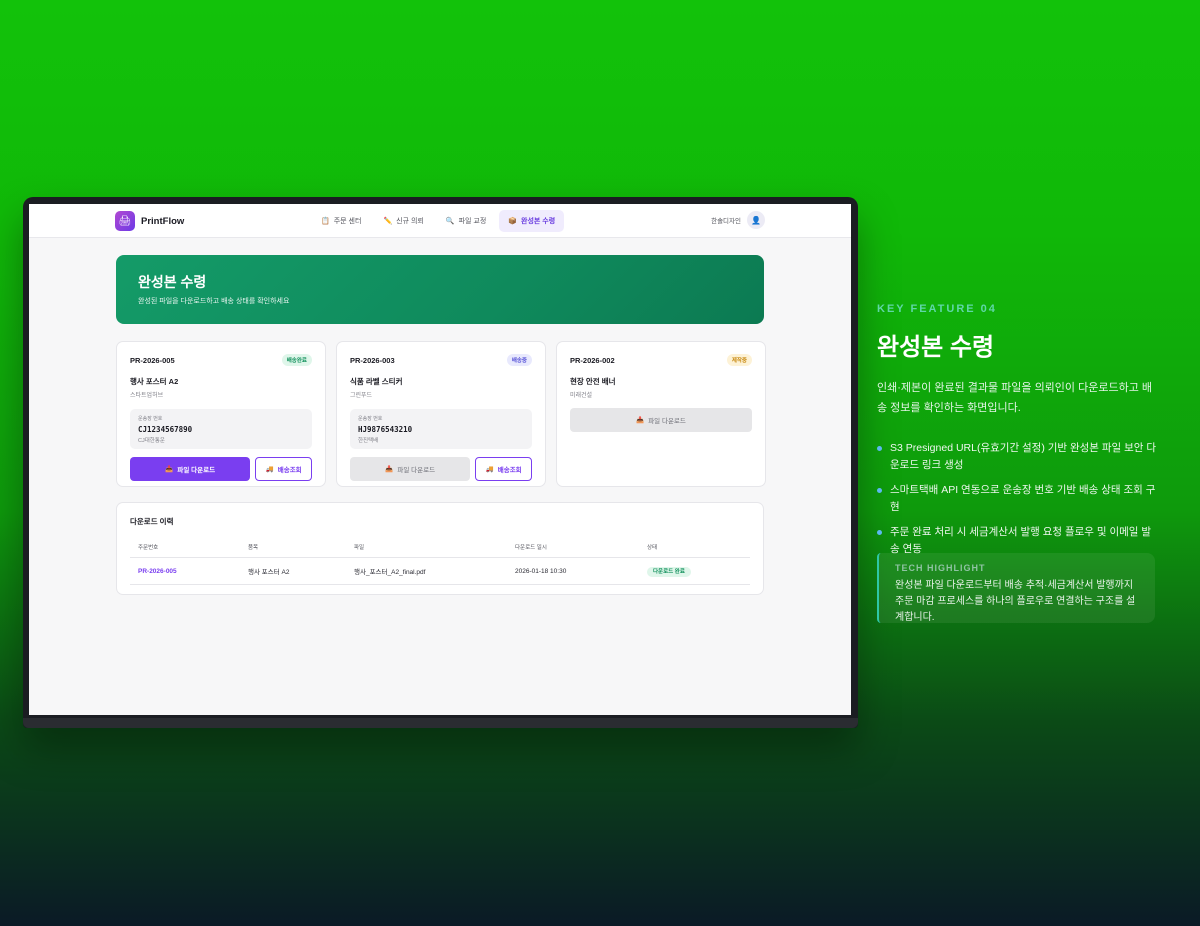  What do you see at coordinates (152, 521) in the screenshot?
I see `history-title: 다운로드 이력` at bounding box center [152, 521].